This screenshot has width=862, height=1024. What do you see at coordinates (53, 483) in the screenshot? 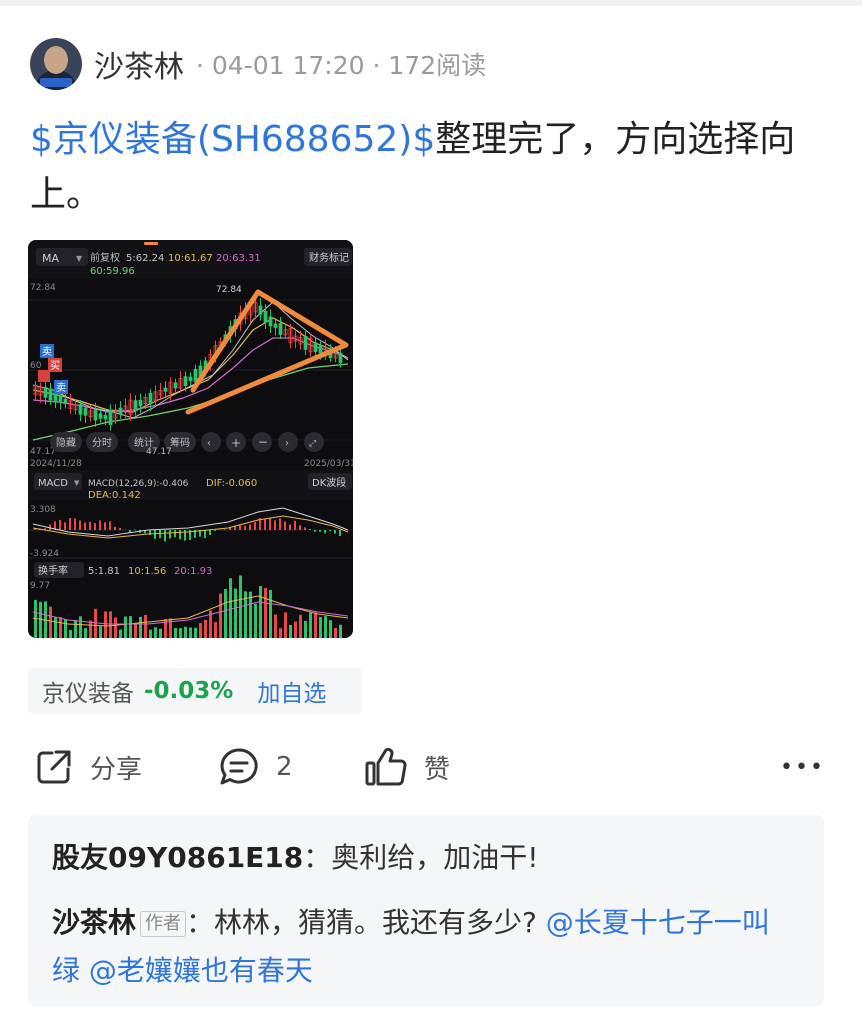
I see `macd-selector: MACD` at bounding box center [53, 483].